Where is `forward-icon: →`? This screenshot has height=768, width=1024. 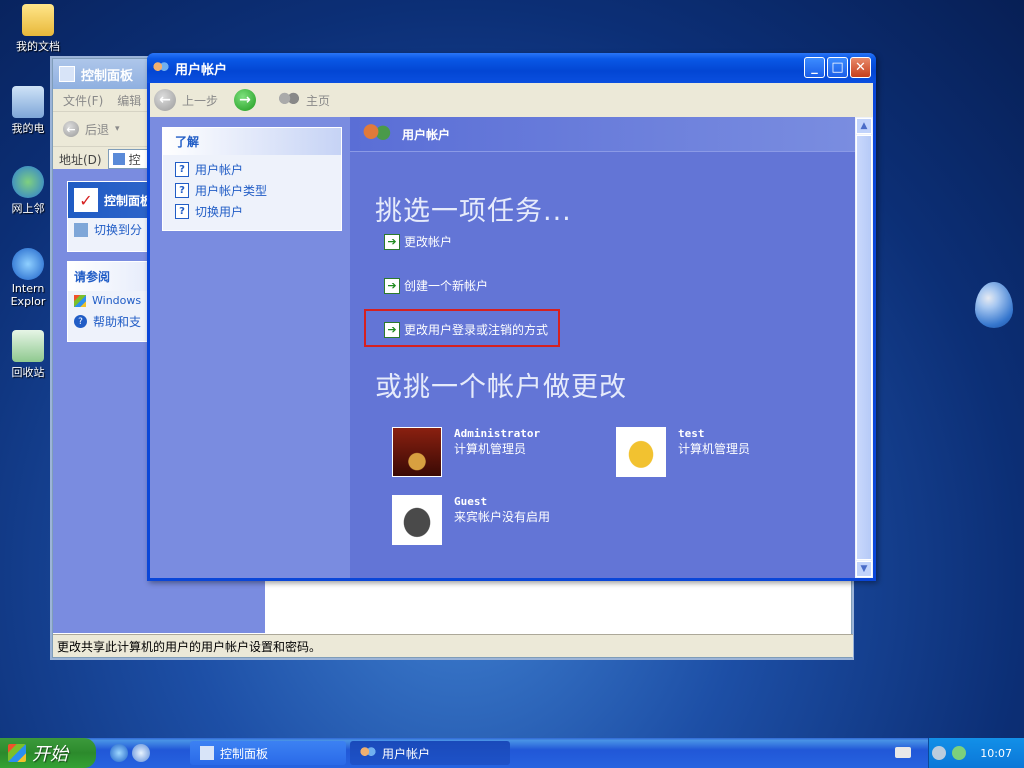 forward-icon: → is located at coordinates (245, 100).